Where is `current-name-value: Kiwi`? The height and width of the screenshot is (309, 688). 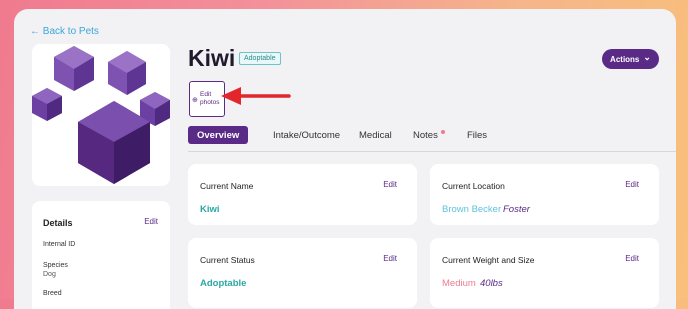 current-name-value: Kiwi is located at coordinates (210, 209).